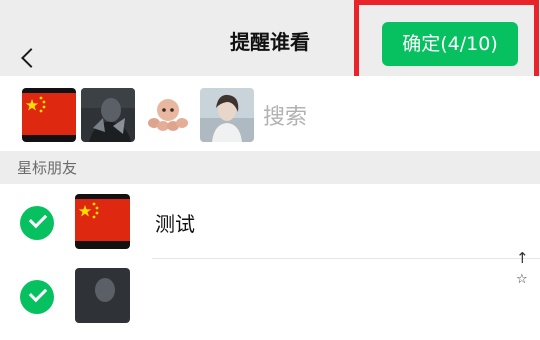 The height and width of the screenshot is (340, 540). What do you see at coordinates (450, 44) in the screenshot?
I see `confirm-button: 确定(4/10)` at bounding box center [450, 44].